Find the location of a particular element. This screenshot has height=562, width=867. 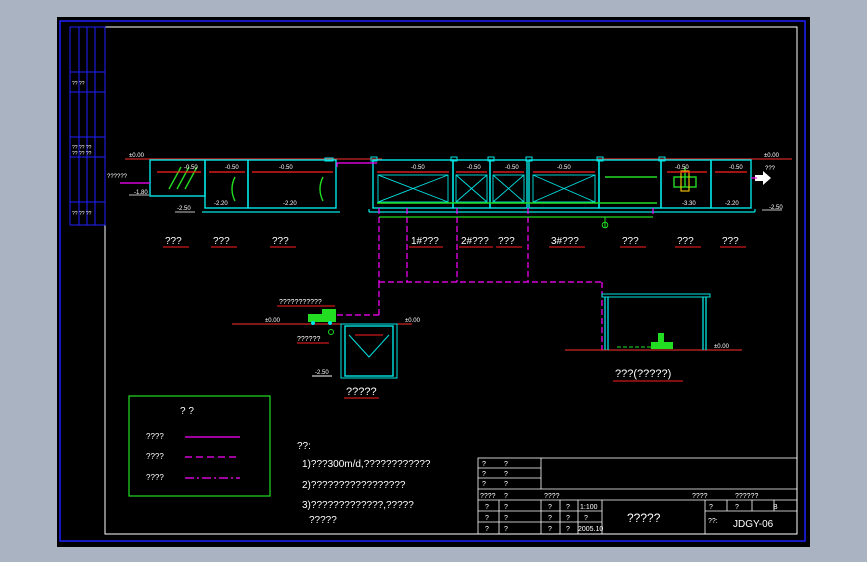

wl-5: -0.50 is located at coordinates (474, 168).